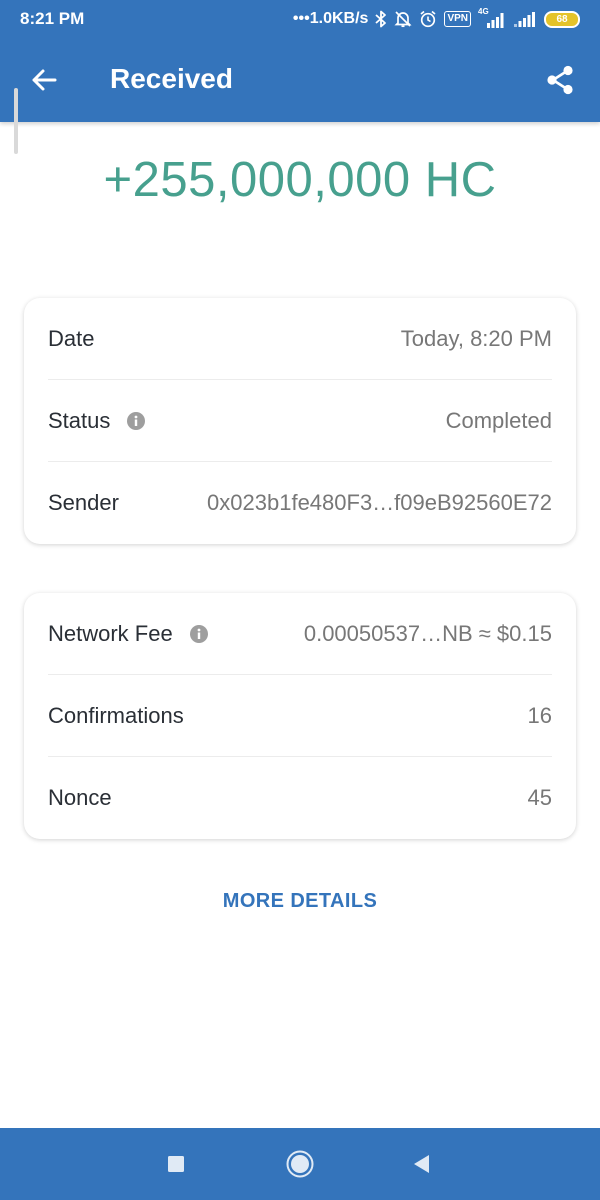 The width and height of the screenshot is (600, 1200). I want to click on detail-label: Date, so click(71, 339).